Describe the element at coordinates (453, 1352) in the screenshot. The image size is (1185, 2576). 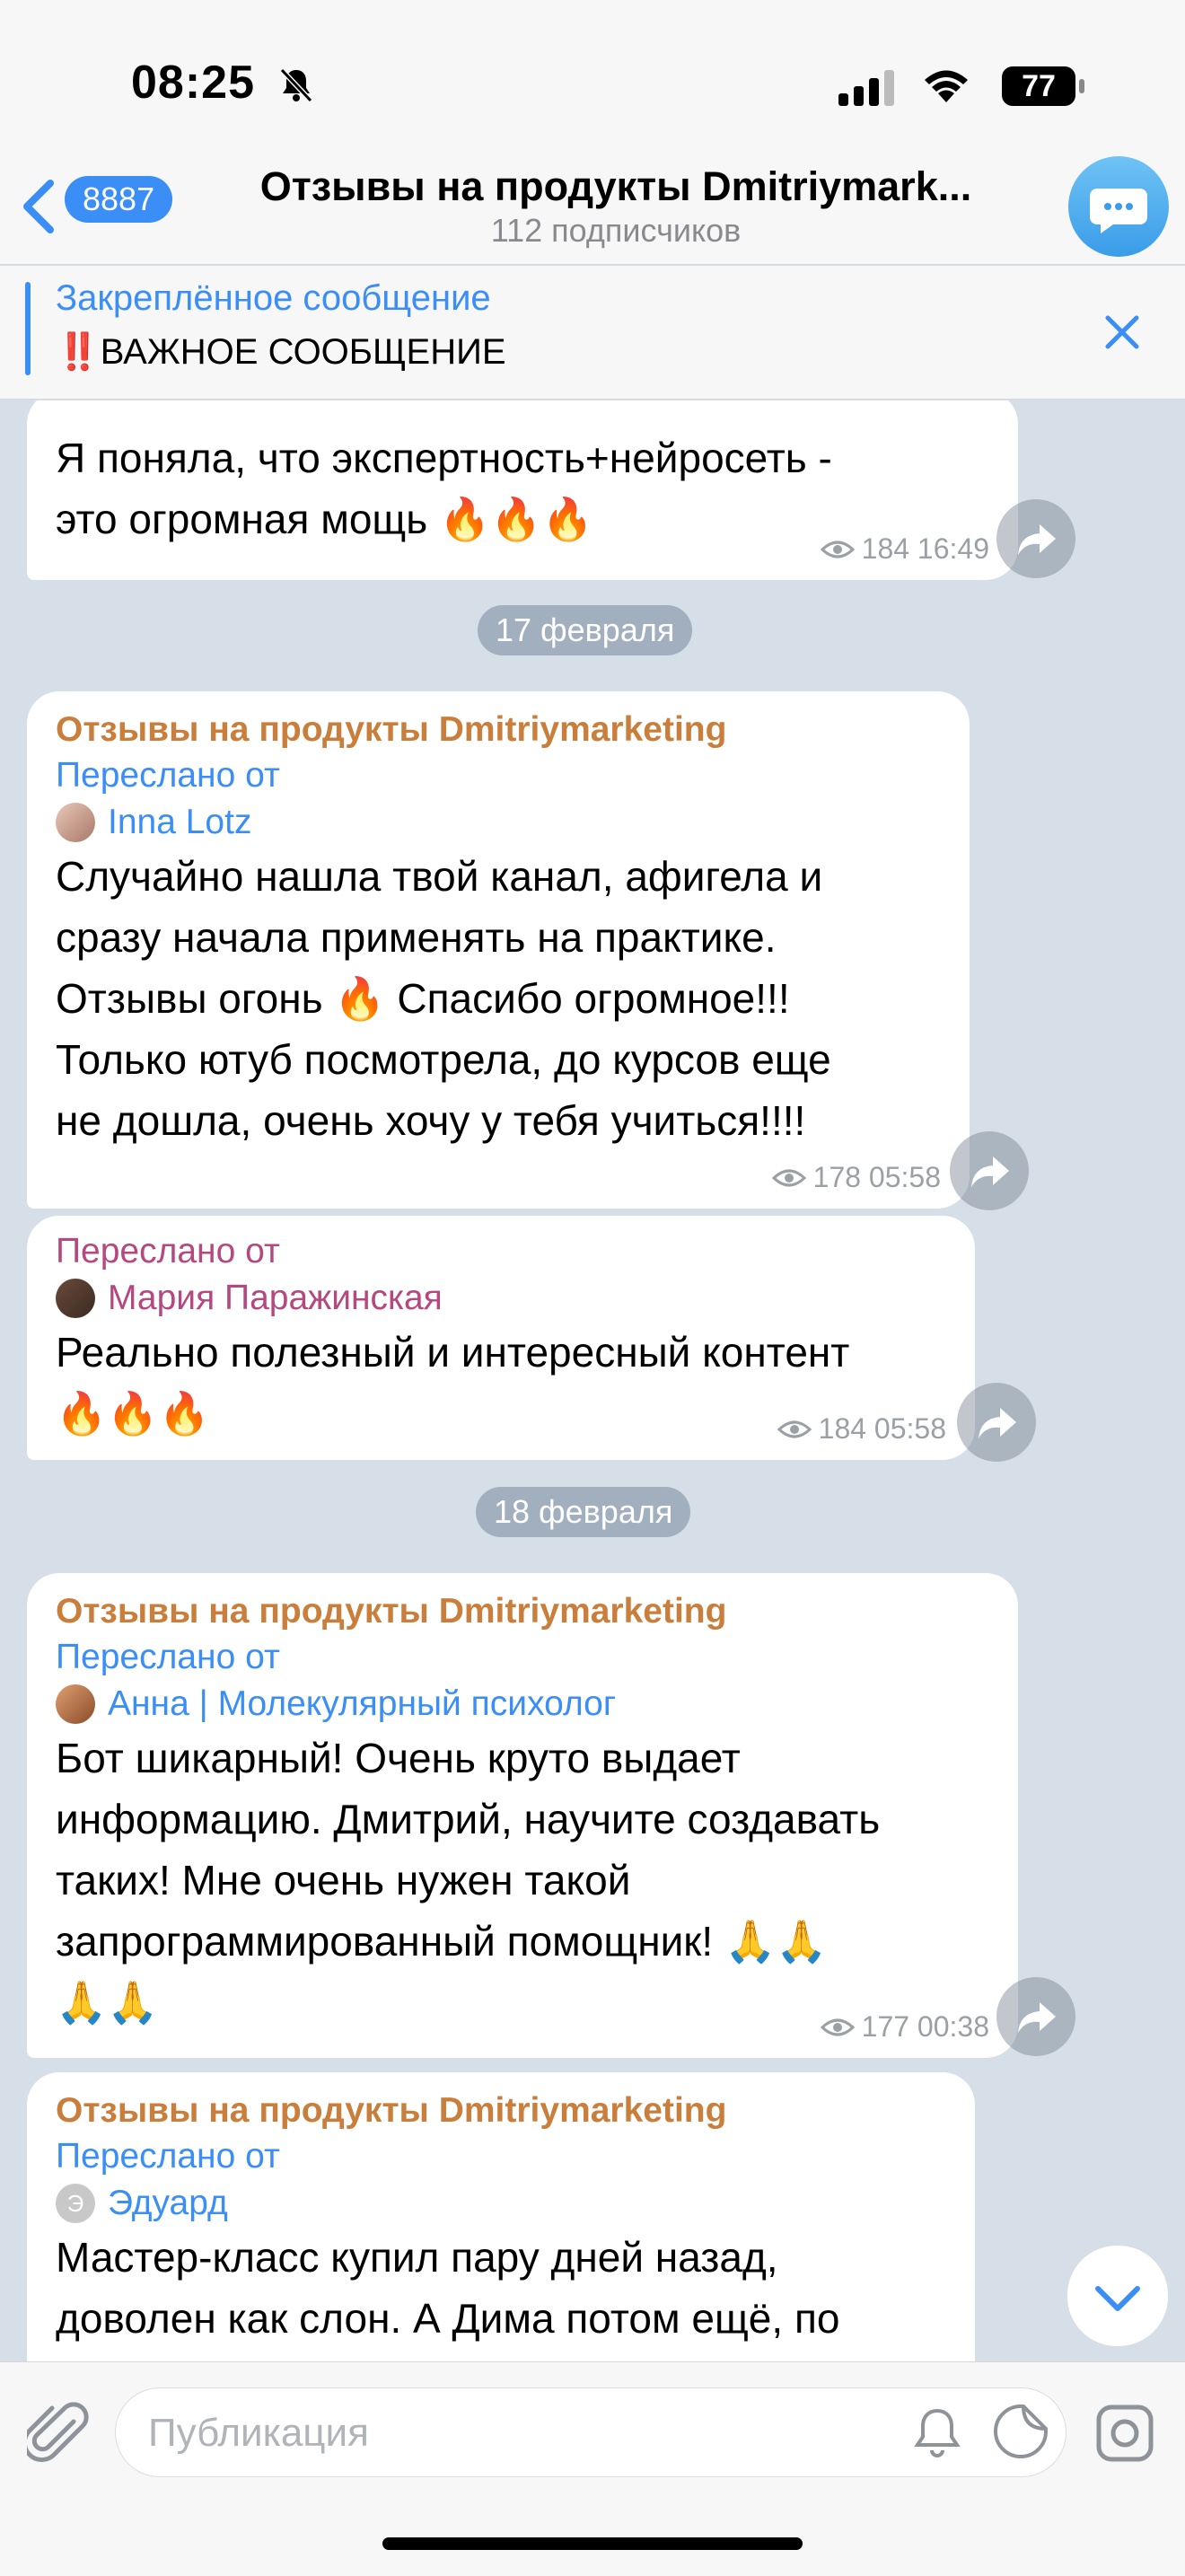
I see `message-text-line: Реально полезный и интересный контент` at that location.